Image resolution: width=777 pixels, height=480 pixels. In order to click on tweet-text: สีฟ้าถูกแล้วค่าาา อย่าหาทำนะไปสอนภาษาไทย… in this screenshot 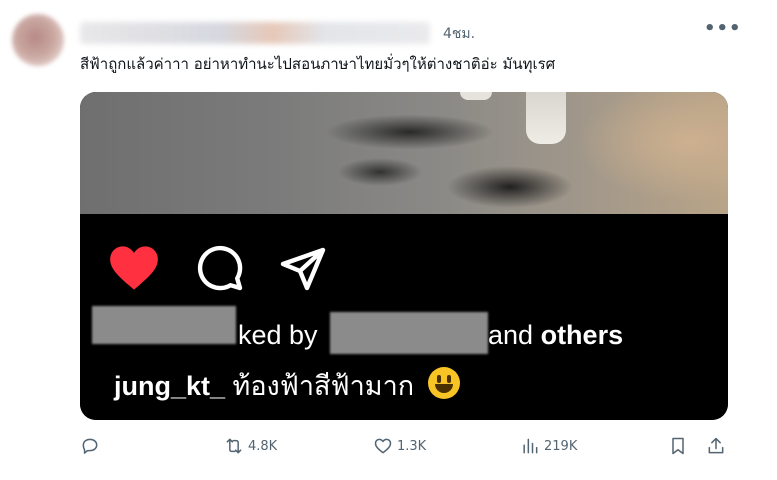, I will do `click(318, 64)`.